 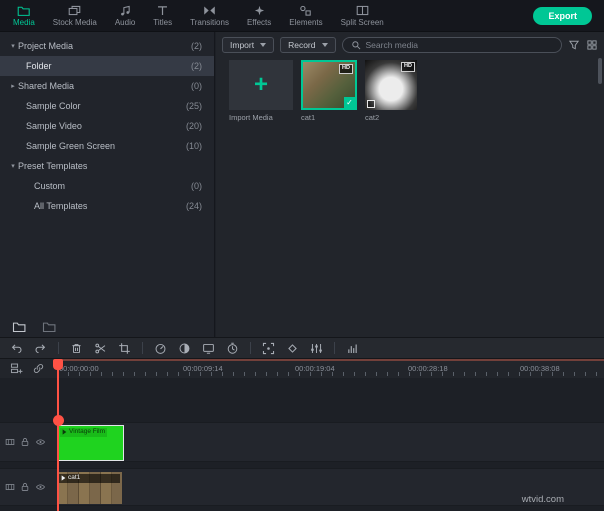 I want to click on media-item-cat1: HD ✓ cat1, so click(x=329, y=91).